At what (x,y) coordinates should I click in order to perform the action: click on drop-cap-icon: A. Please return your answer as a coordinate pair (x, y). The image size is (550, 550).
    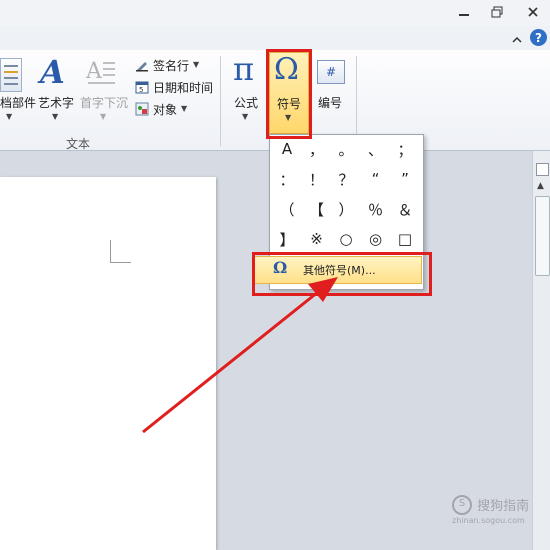
    Looking at the image, I should click on (100, 73).